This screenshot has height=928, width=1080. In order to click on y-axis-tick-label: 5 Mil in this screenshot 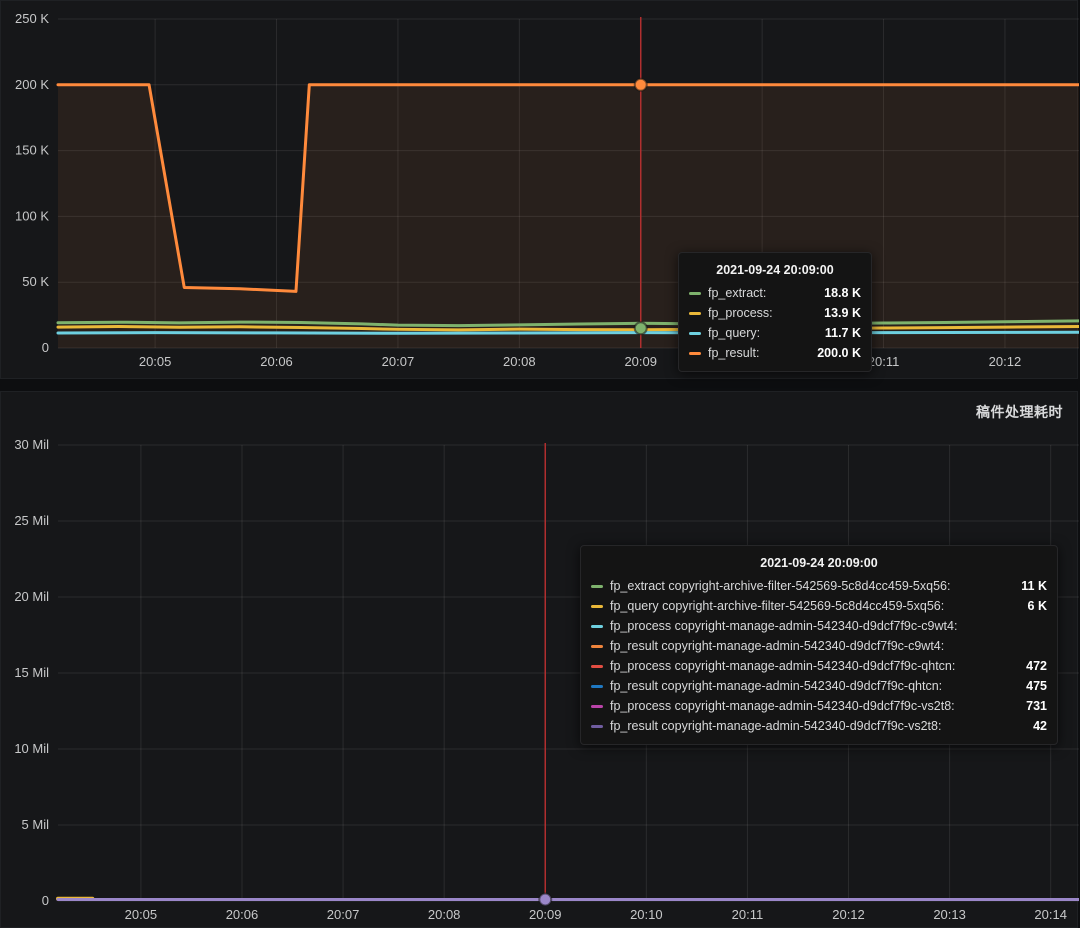, I will do `click(36, 824)`.